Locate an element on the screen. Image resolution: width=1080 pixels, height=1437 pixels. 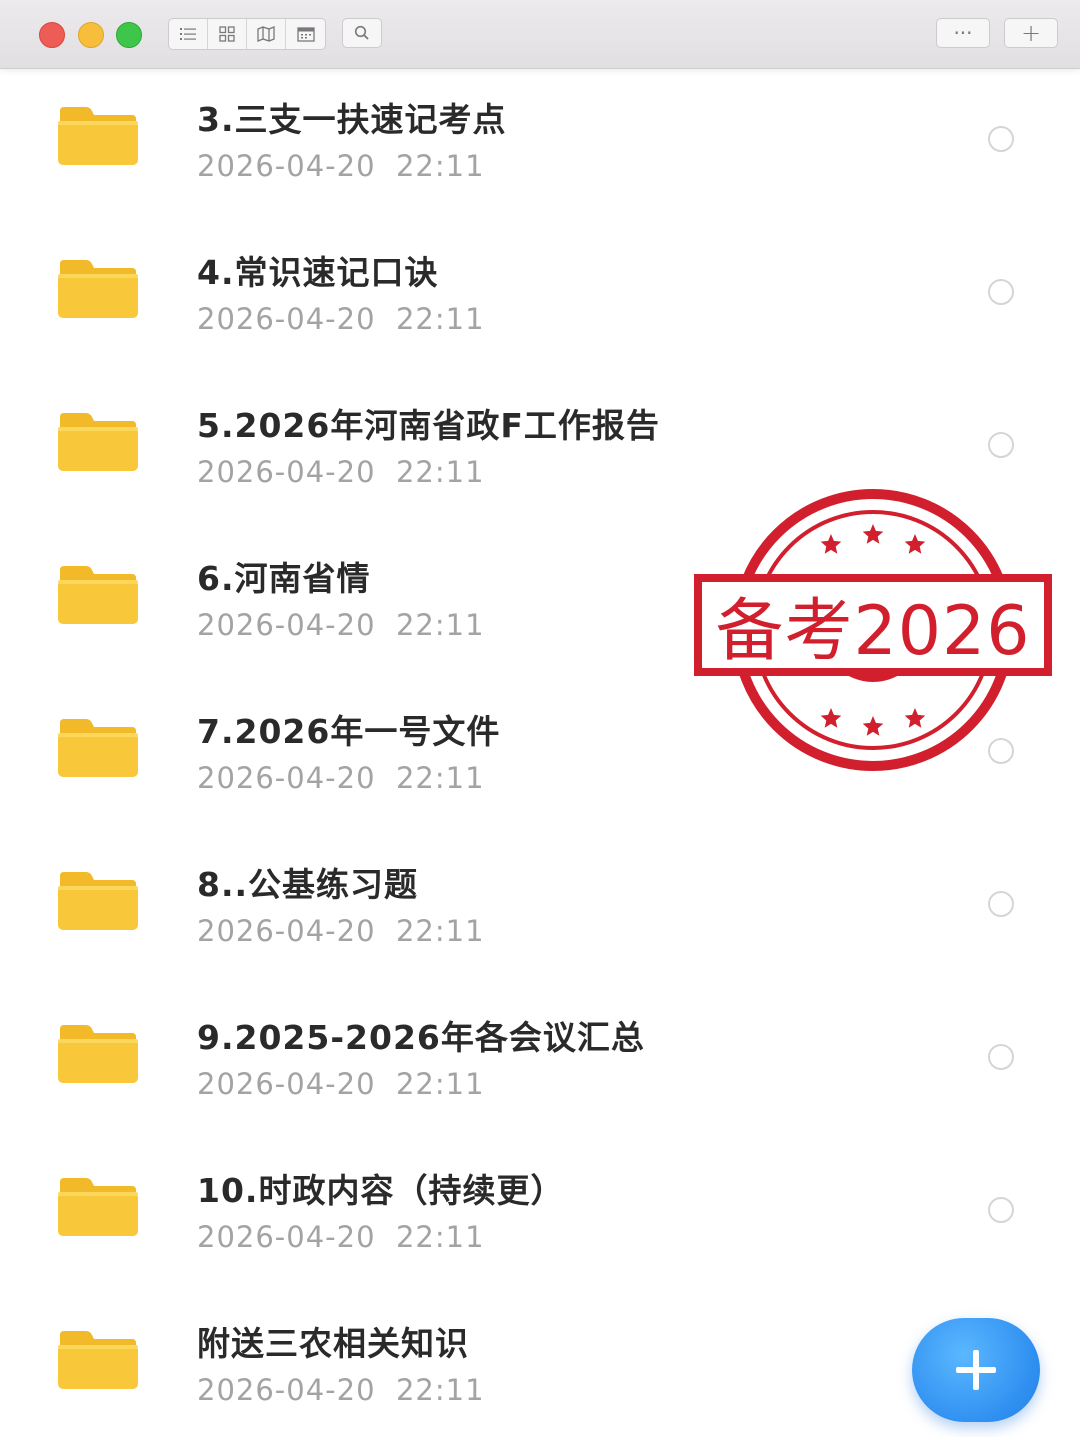
file-name: 9.2025-2026年各会议汇总 is located at coordinates (421, 1037).